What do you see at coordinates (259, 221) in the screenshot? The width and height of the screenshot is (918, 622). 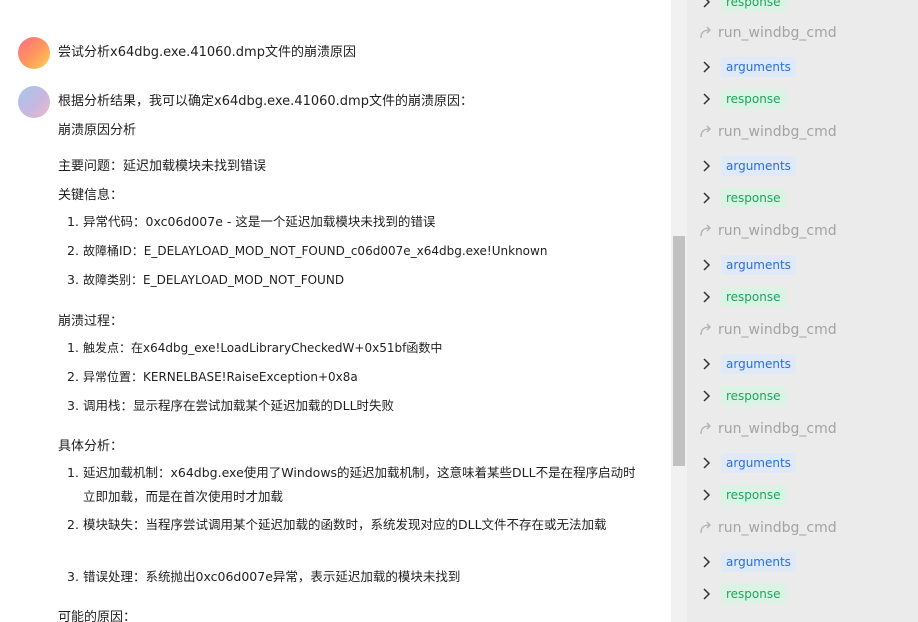 I see `list-item-text: 异常代码：0xc06d007e - 这是一个延迟加载模块未找到的错误` at bounding box center [259, 221].